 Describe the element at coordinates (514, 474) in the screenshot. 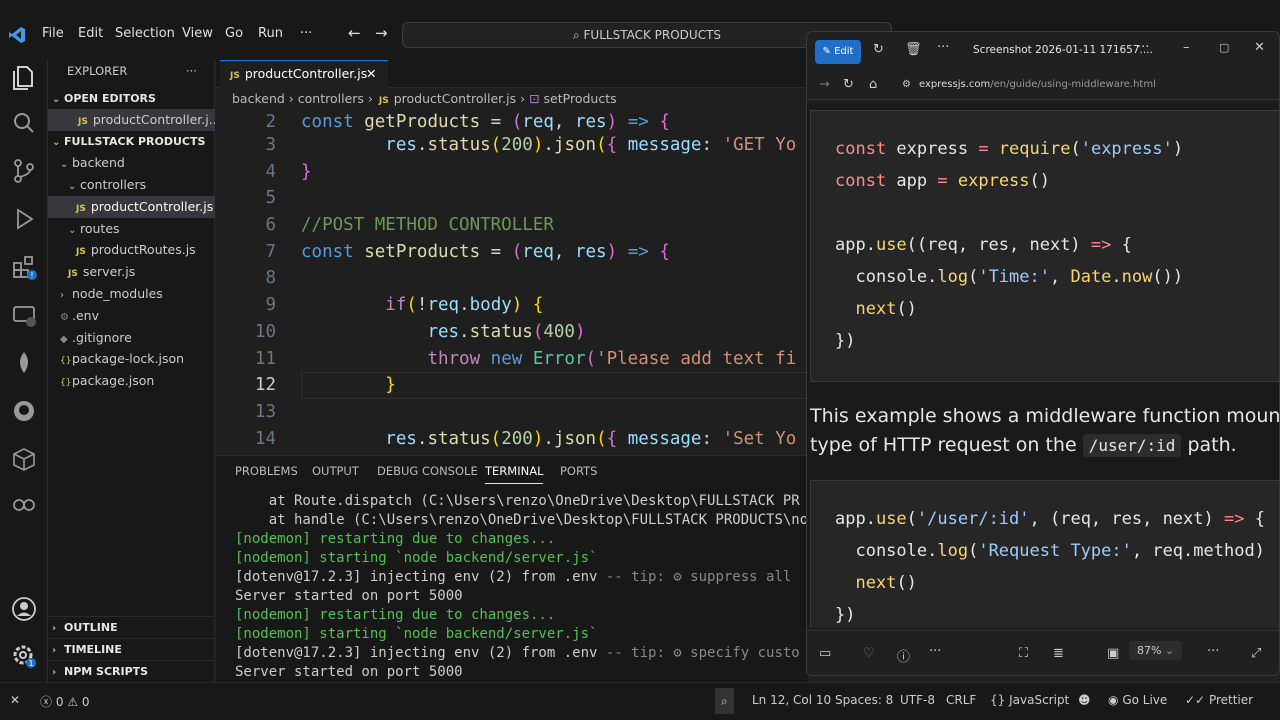

I see `tab-terminal: TERMINAL` at that location.